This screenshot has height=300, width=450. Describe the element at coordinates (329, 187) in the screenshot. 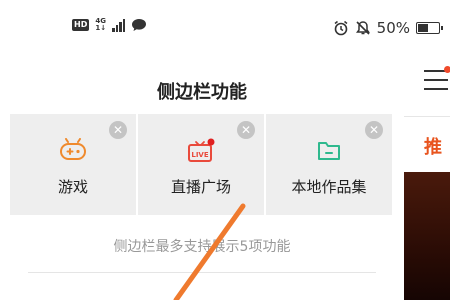

I see `feature-label: 本地作品集` at that location.